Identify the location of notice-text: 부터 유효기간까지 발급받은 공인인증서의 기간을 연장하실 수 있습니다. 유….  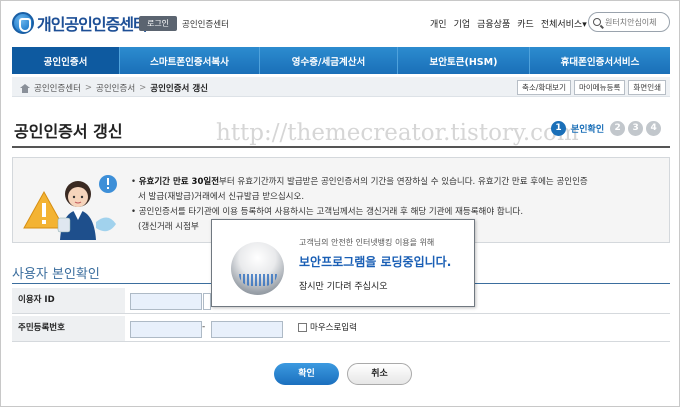
(403, 182).